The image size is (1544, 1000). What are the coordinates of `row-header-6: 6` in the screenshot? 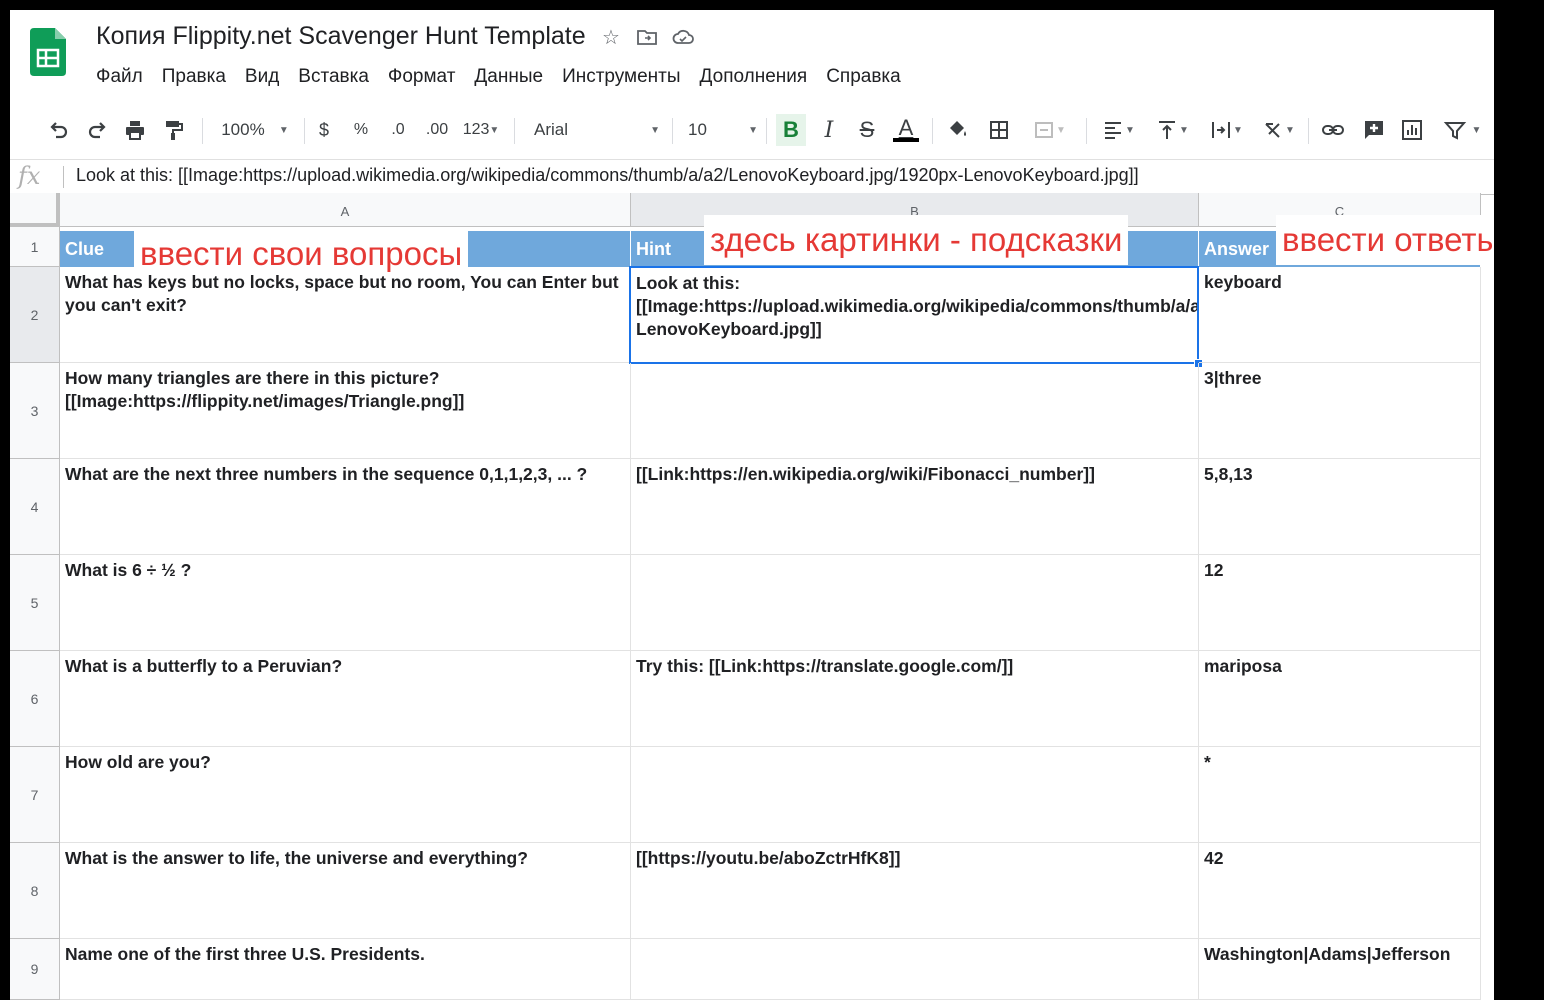 It's located at (35, 699).